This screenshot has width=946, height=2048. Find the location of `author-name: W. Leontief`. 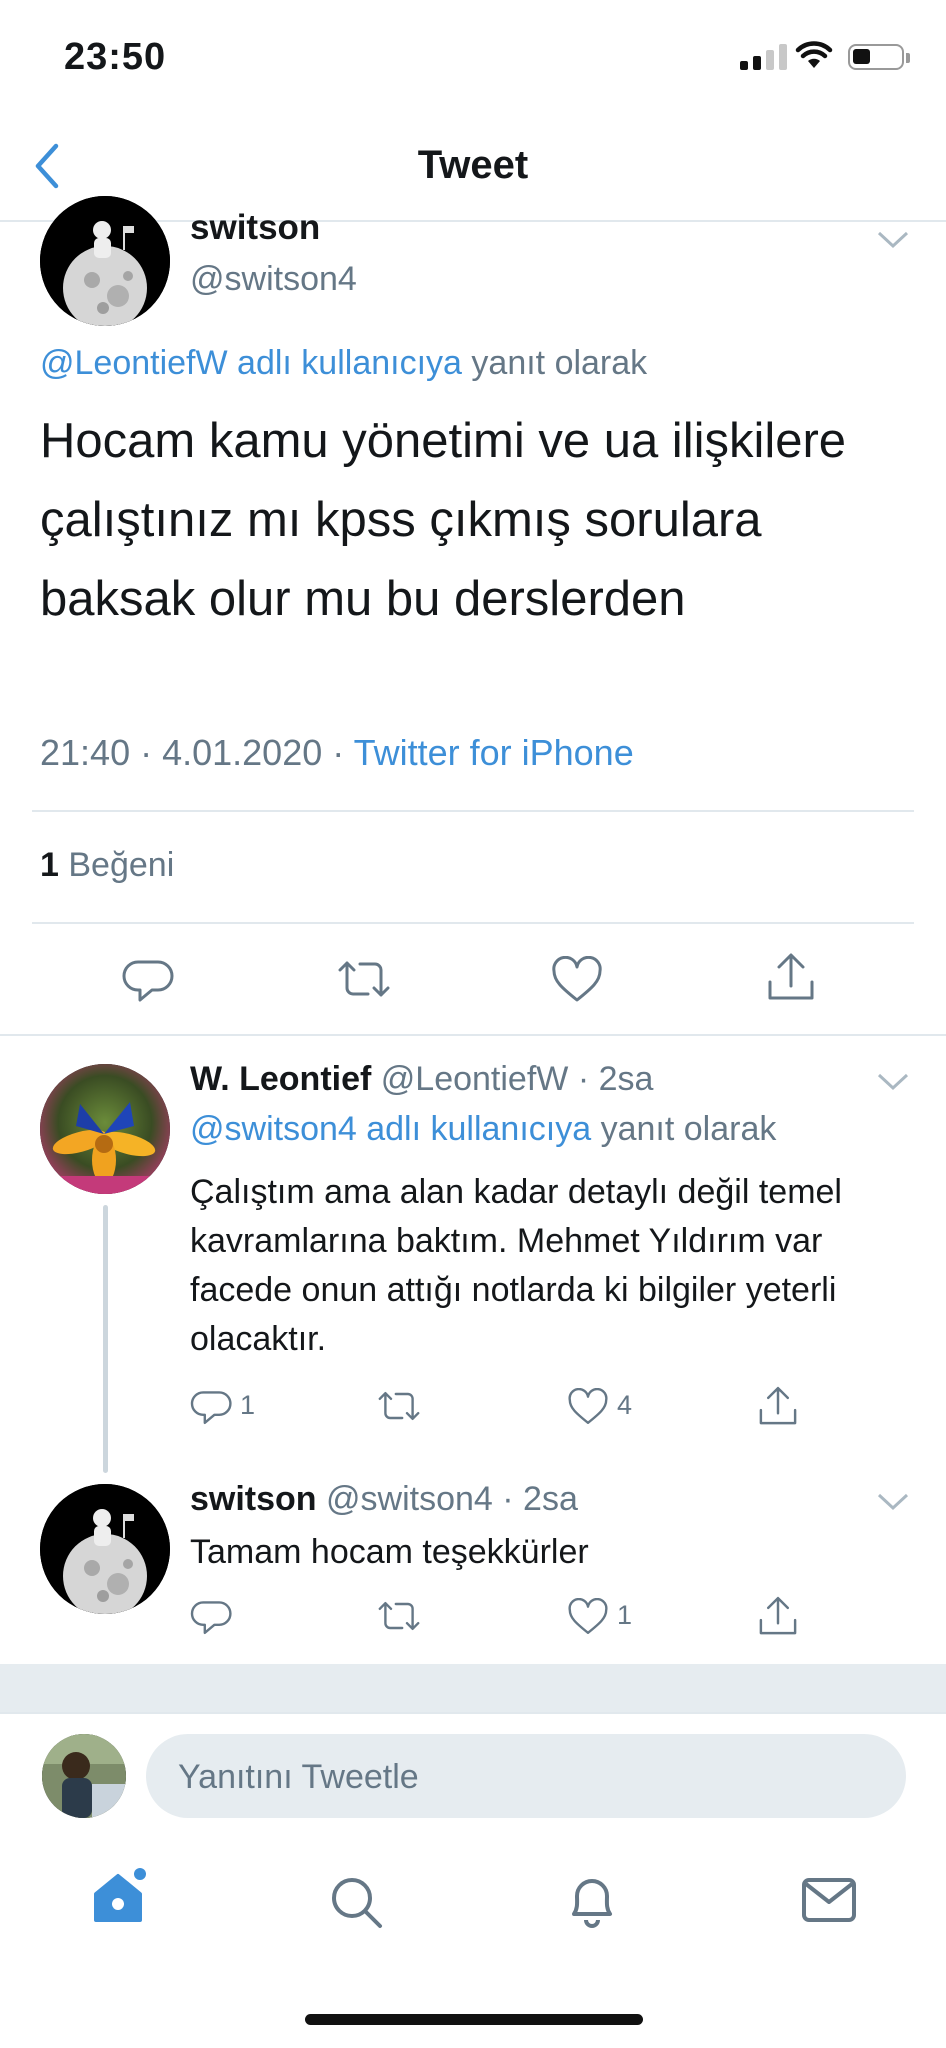

author-name: W. Leontief is located at coordinates (280, 1079).